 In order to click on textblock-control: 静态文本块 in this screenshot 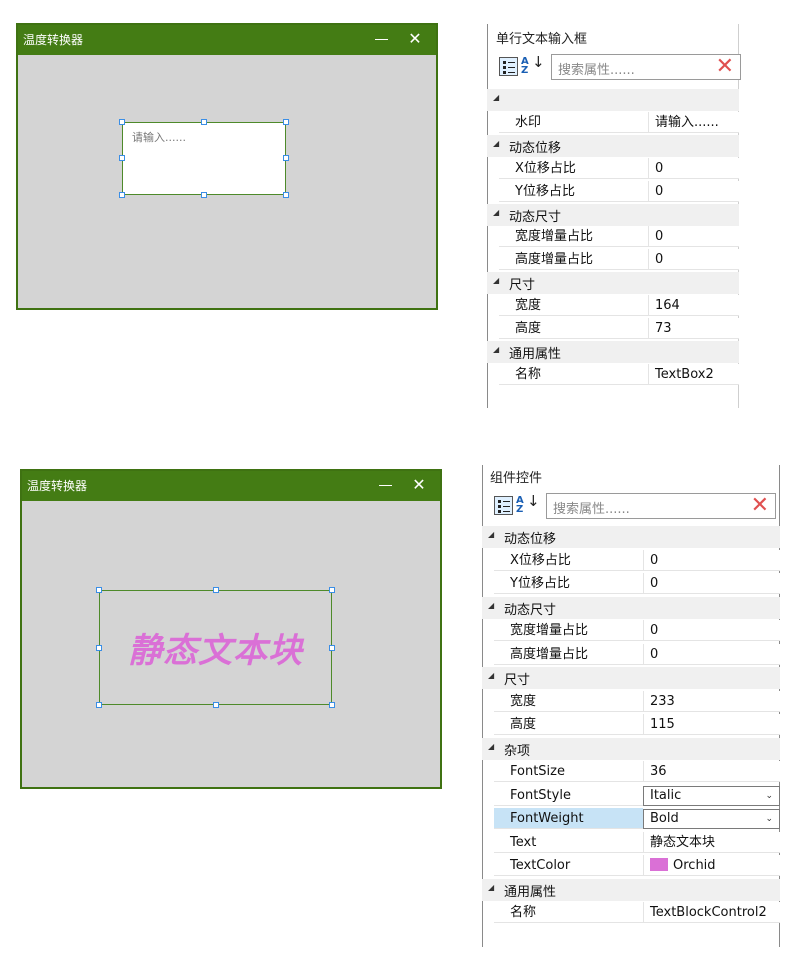, I will do `click(215, 647)`.